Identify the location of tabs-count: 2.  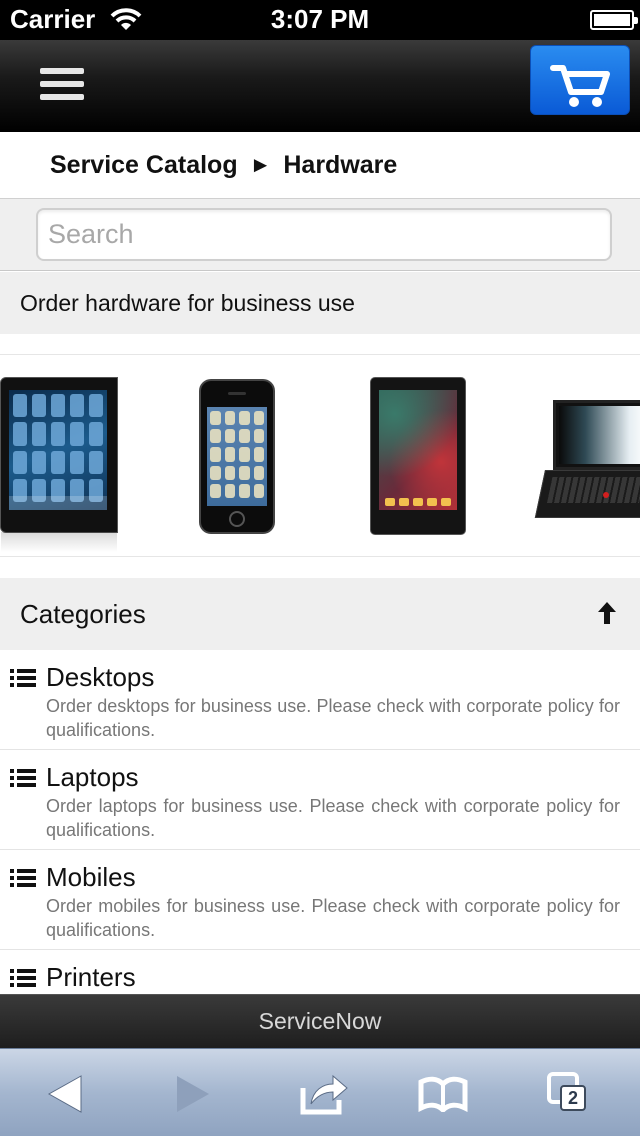
(573, 1098).